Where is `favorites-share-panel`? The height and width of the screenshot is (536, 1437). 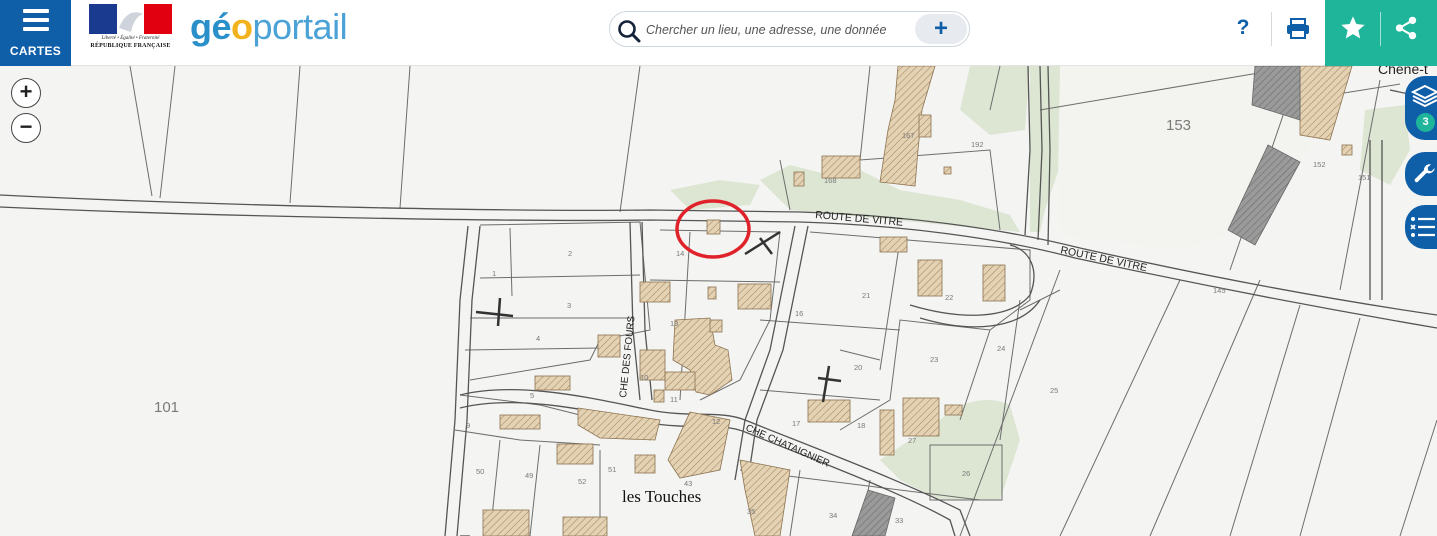
favorites-share-panel is located at coordinates (1381, 33).